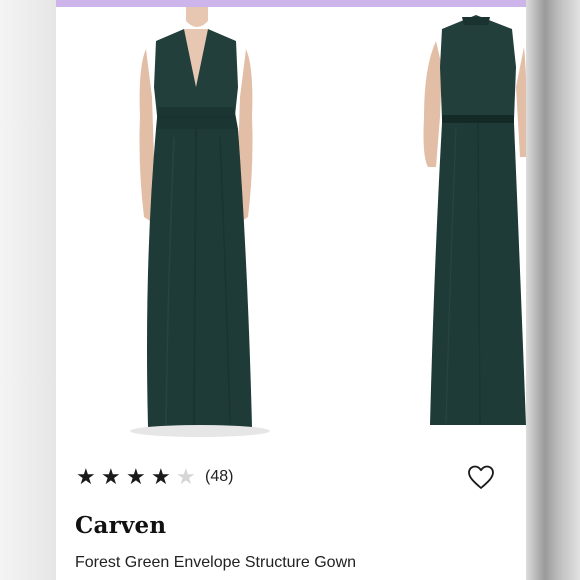 Image resolution: width=580 pixels, height=580 pixels. Describe the element at coordinates (471, 227) in the screenshot. I see `product-image-back` at that location.